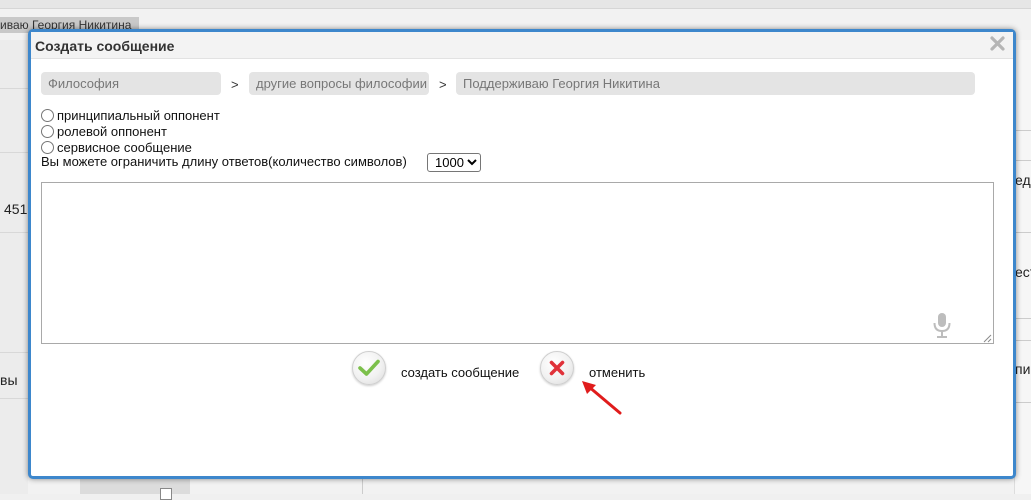 The height and width of the screenshot is (500, 1031). I want to click on create-message-label: создать сообщение, so click(460, 372).